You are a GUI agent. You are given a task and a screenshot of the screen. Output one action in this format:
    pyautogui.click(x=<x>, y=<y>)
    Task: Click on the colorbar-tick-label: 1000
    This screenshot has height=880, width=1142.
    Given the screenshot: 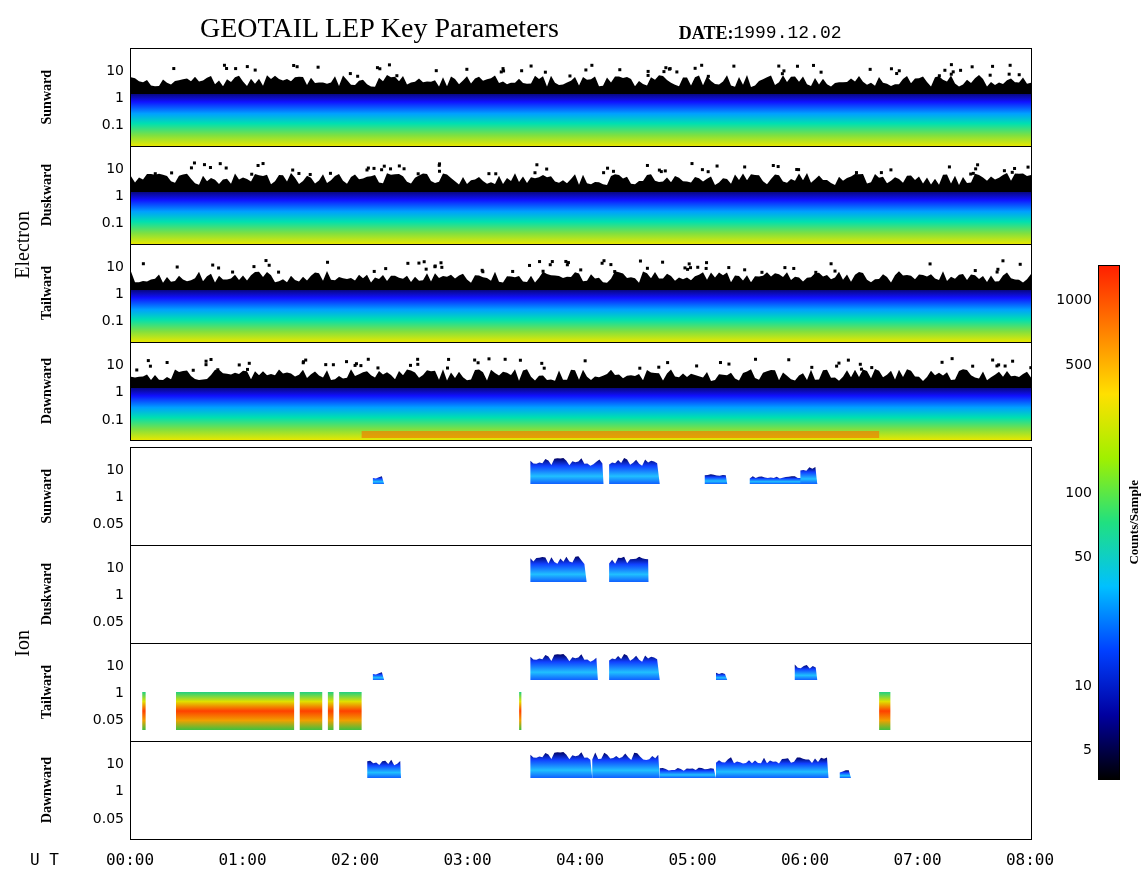 What is the action you would take?
    pyautogui.click(x=1074, y=299)
    